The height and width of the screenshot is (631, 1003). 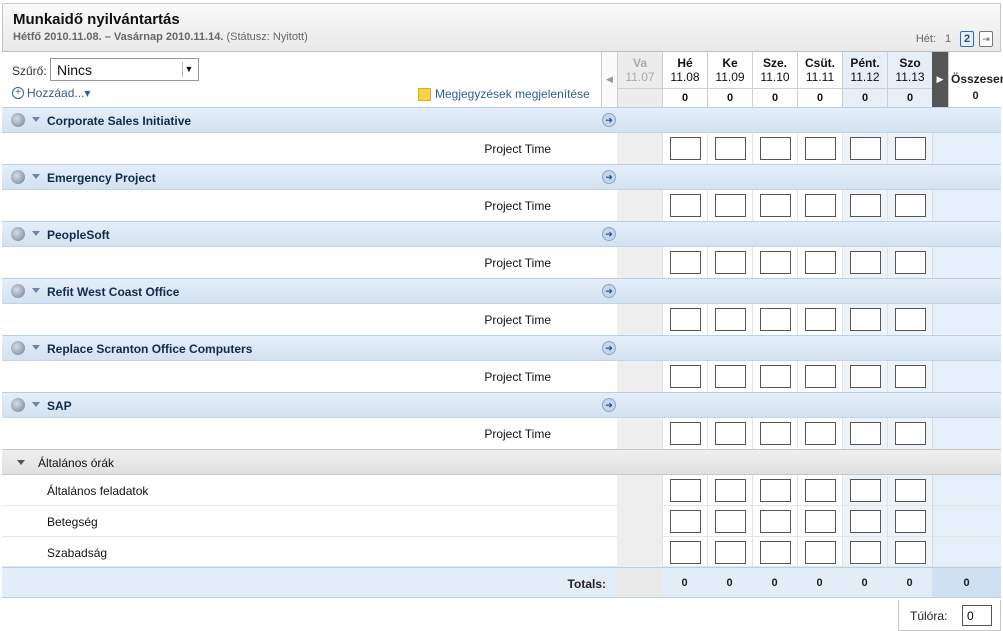 What do you see at coordinates (684, 79) in the screenshot?
I see `day-header-mon: Hé 11.08 0` at bounding box center [684, 79].